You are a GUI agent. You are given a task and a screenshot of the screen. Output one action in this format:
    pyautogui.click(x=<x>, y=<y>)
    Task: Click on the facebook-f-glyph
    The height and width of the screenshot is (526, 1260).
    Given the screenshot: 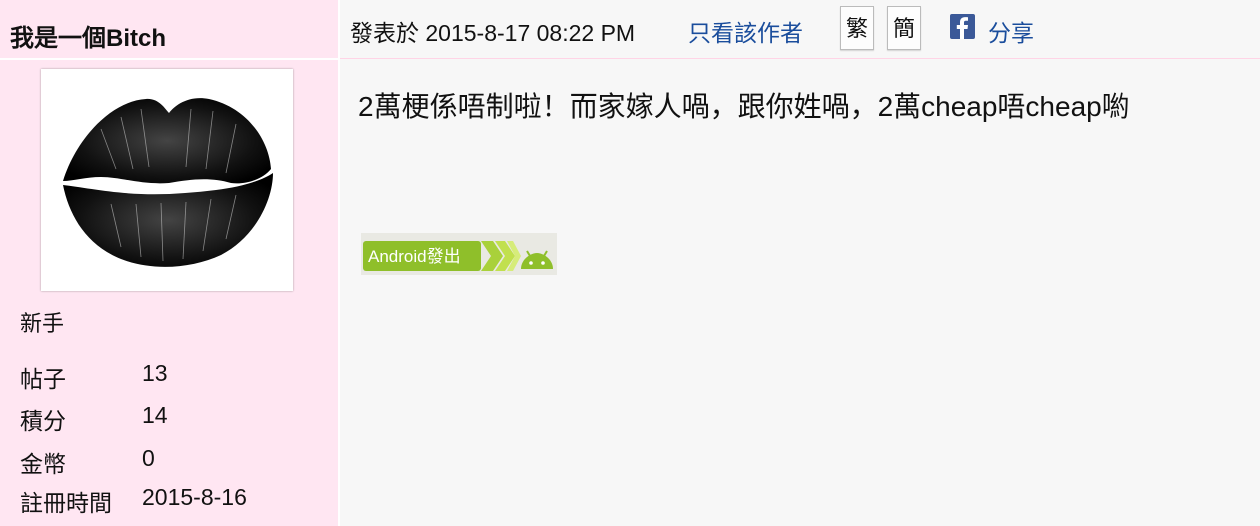 What is the action you would take?
    pyautogui.click(x=962, y=28)
    